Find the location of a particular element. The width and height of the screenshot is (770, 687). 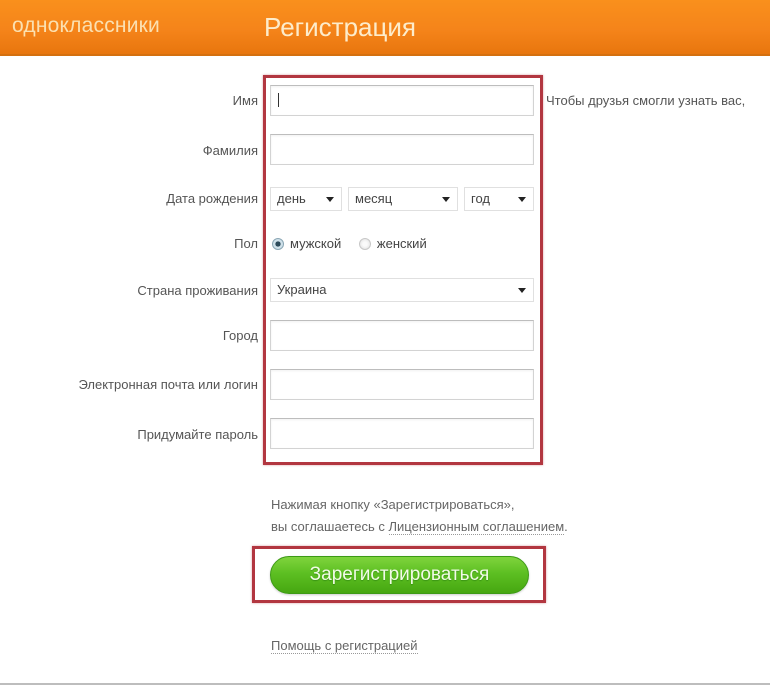

country-label: Страна проживания is located at coordinates (197, 290).